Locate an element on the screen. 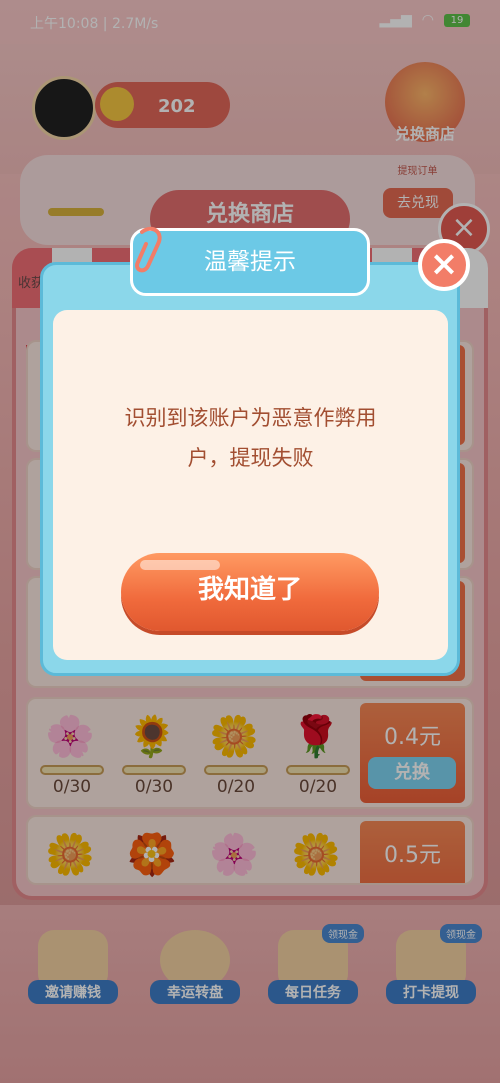  dialog-title: 温馨提示 is located at coordinates (250, 262).